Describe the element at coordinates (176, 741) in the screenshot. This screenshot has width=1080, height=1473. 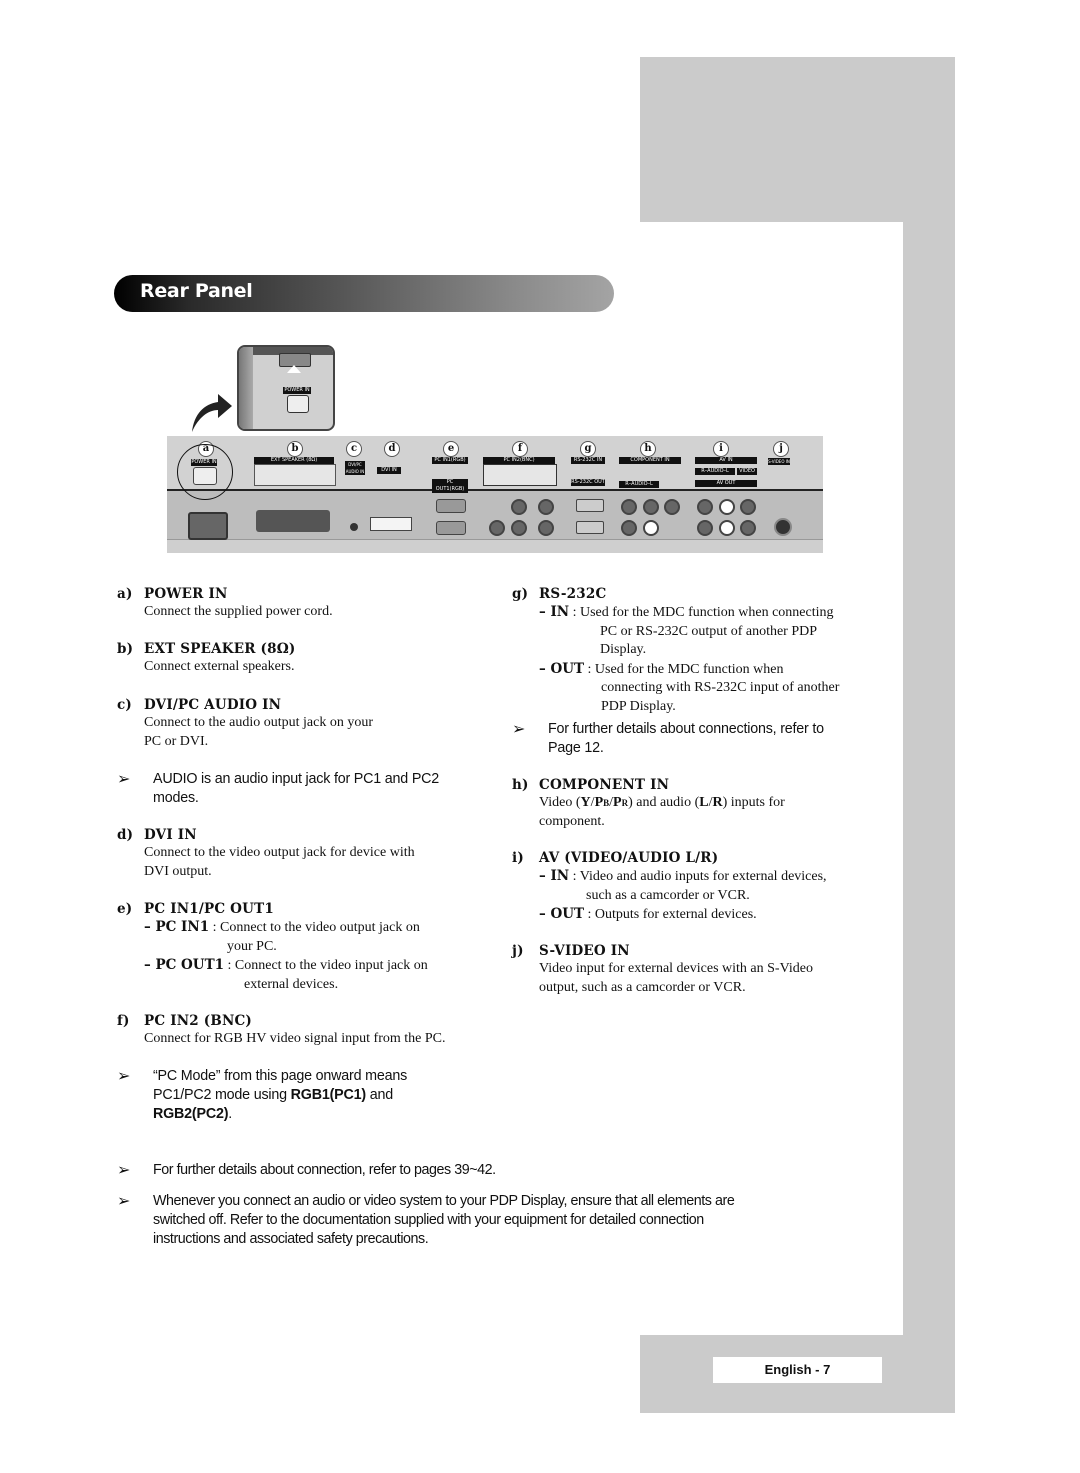
I see `item-description-line: PC or DVI.` at that location.